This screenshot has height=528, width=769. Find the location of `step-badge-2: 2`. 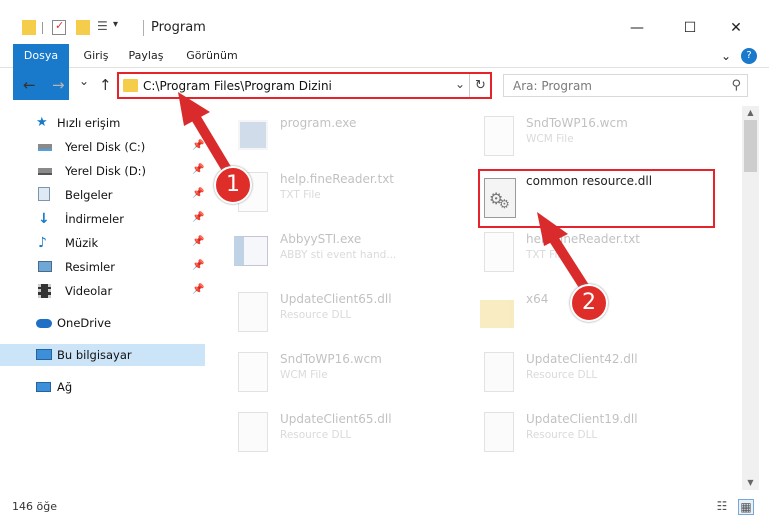

step-badge-2: 2 is located at coordinates (589, 303).